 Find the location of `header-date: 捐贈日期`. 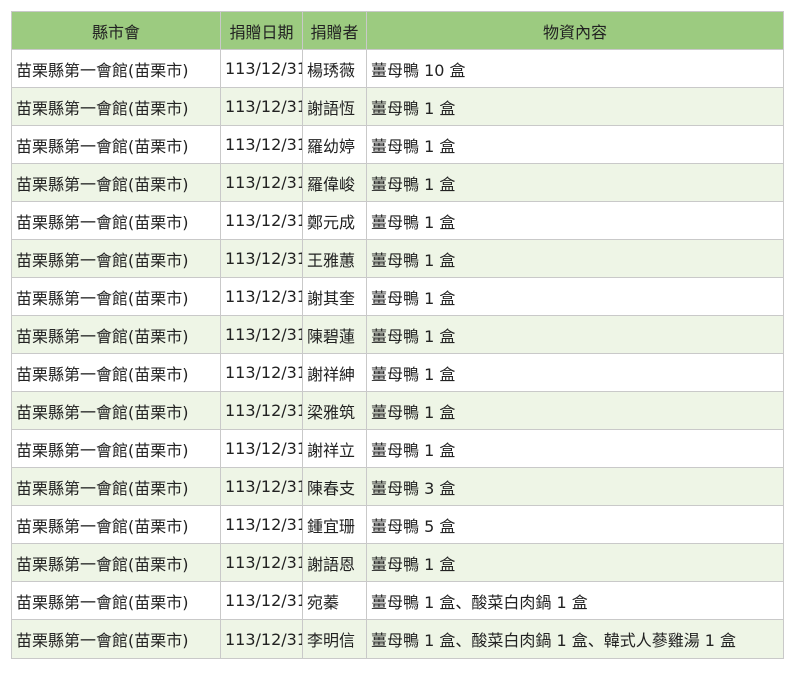

header-date: 捐贈日期 is located at coordinates (261, 30).